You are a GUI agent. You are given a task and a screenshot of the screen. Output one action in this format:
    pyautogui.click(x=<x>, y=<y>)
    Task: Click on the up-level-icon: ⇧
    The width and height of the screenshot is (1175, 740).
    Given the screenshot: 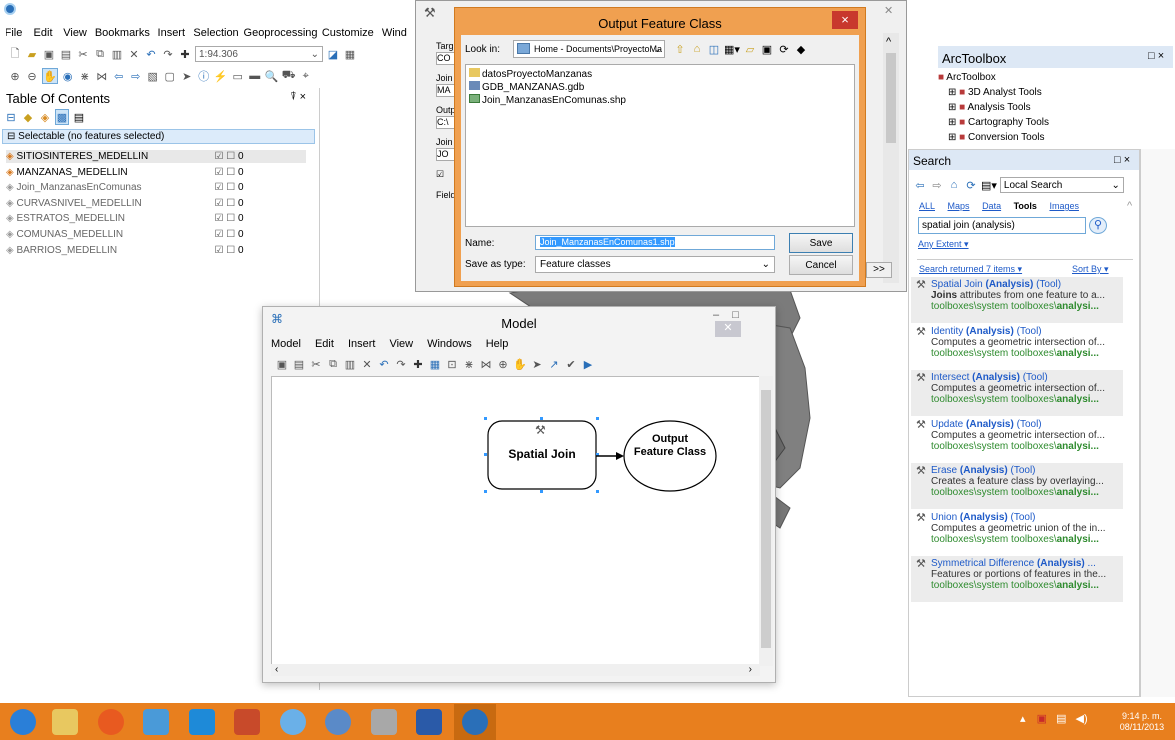 What is the action you would take?
    pyautogui.click(x=680, y=49)
    